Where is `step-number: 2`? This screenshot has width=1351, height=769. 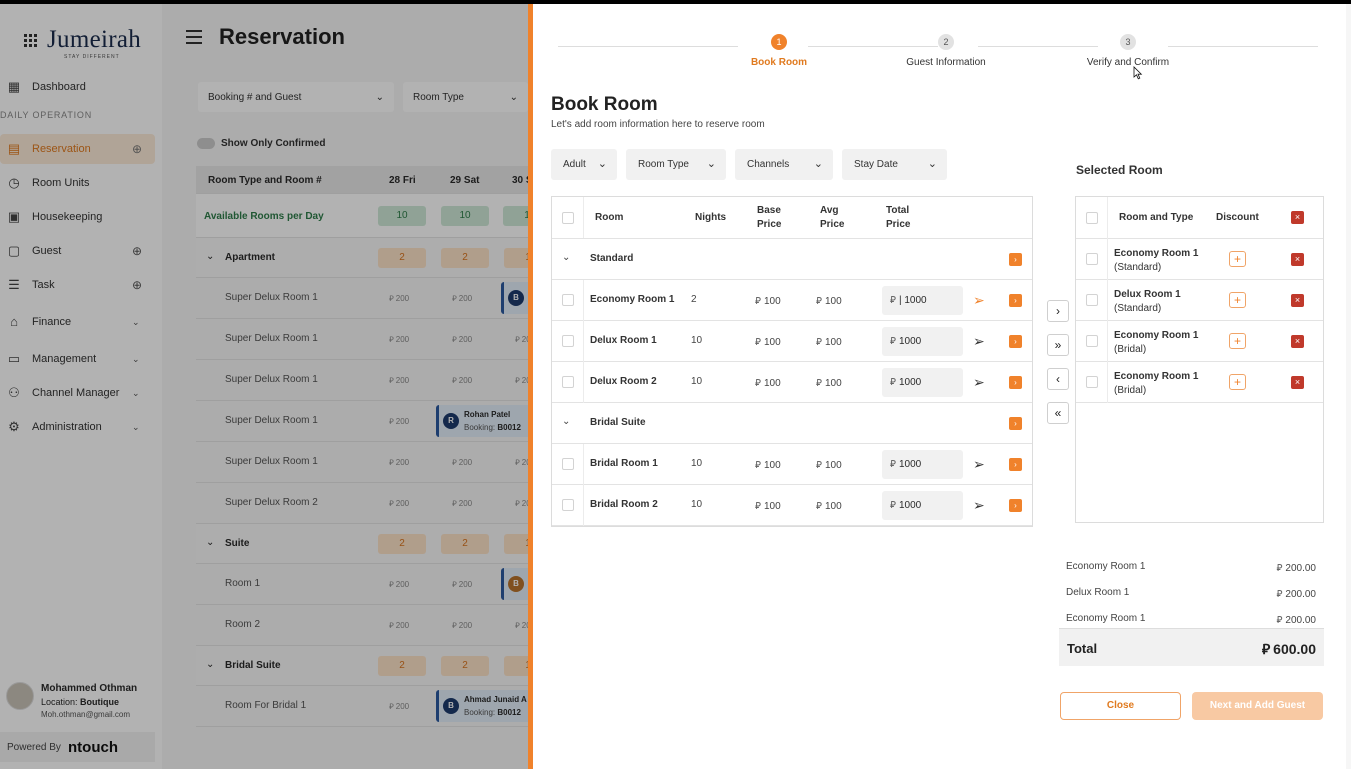
step-number: 2 is located at coordinates (946, 42).